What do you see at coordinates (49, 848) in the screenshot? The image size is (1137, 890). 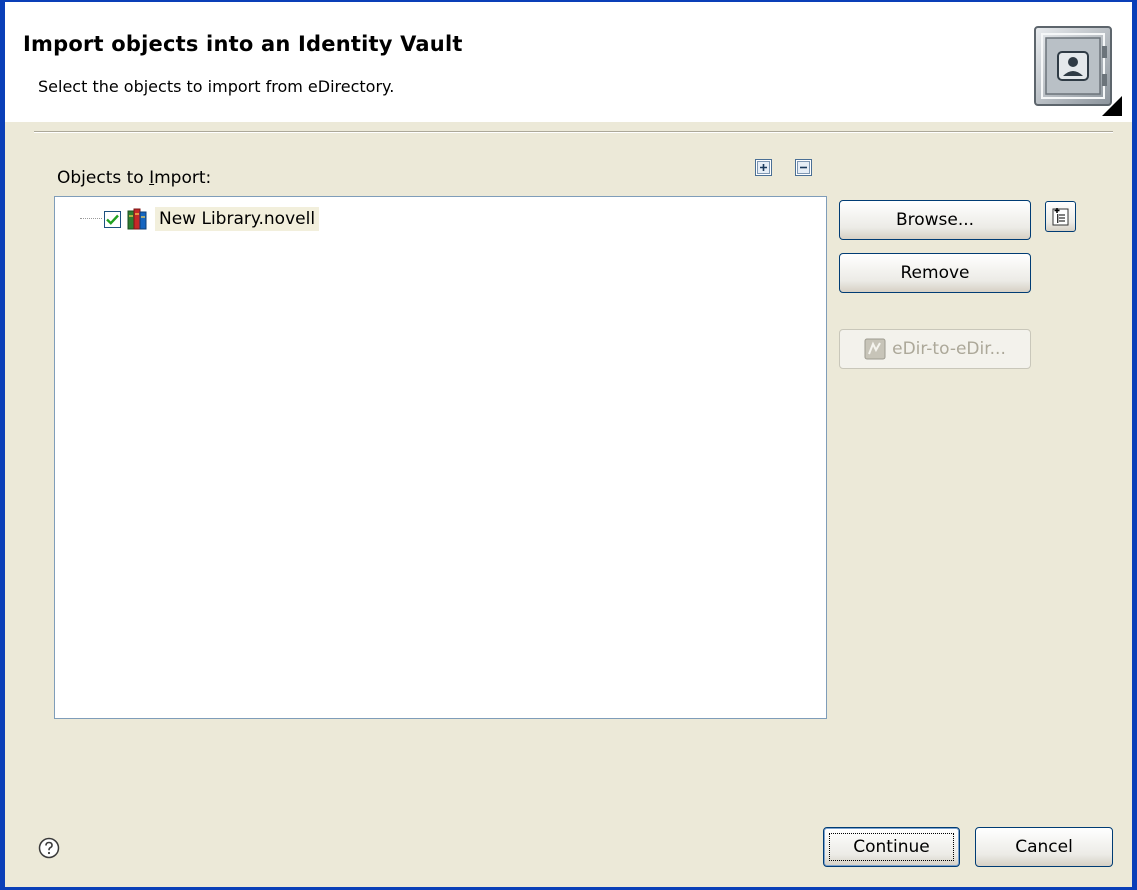 I see `help-icon` at bounding box center [49, 848].